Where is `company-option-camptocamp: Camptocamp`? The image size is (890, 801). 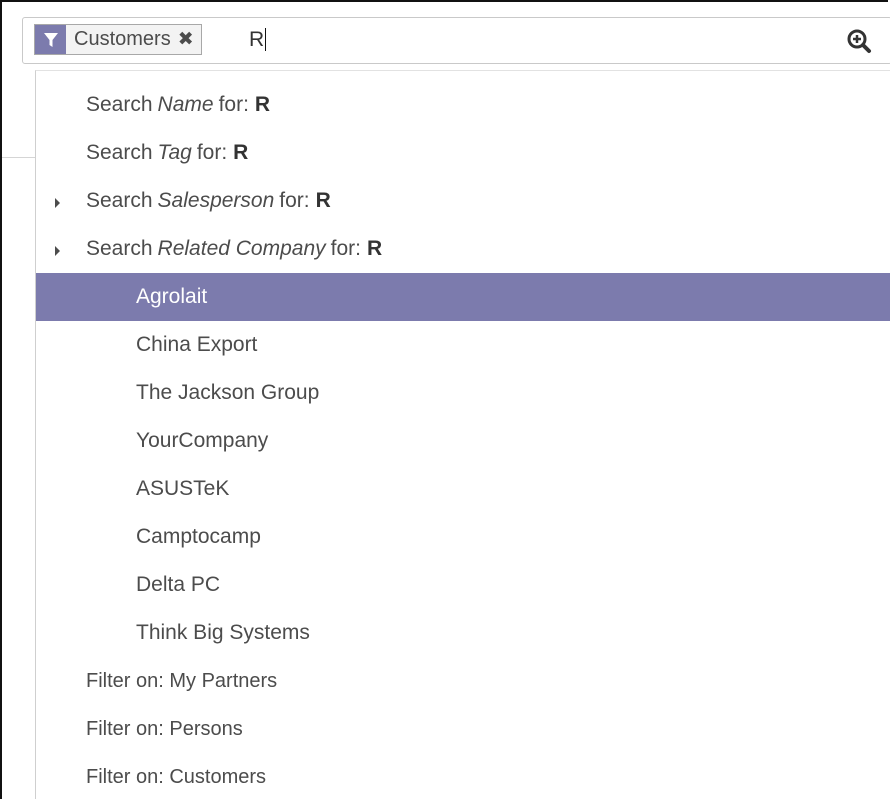 company-option-camptocamp: Camptocamp is located at coordinates (463, 537).